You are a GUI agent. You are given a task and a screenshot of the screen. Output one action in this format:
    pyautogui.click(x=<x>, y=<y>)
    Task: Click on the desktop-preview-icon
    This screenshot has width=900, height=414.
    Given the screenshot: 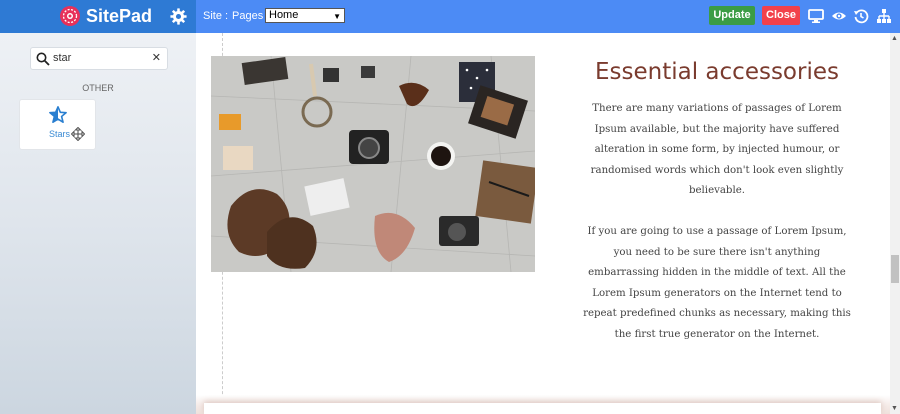 What is the action you would take?
    pyautogui.click(x=816, y=16)
    